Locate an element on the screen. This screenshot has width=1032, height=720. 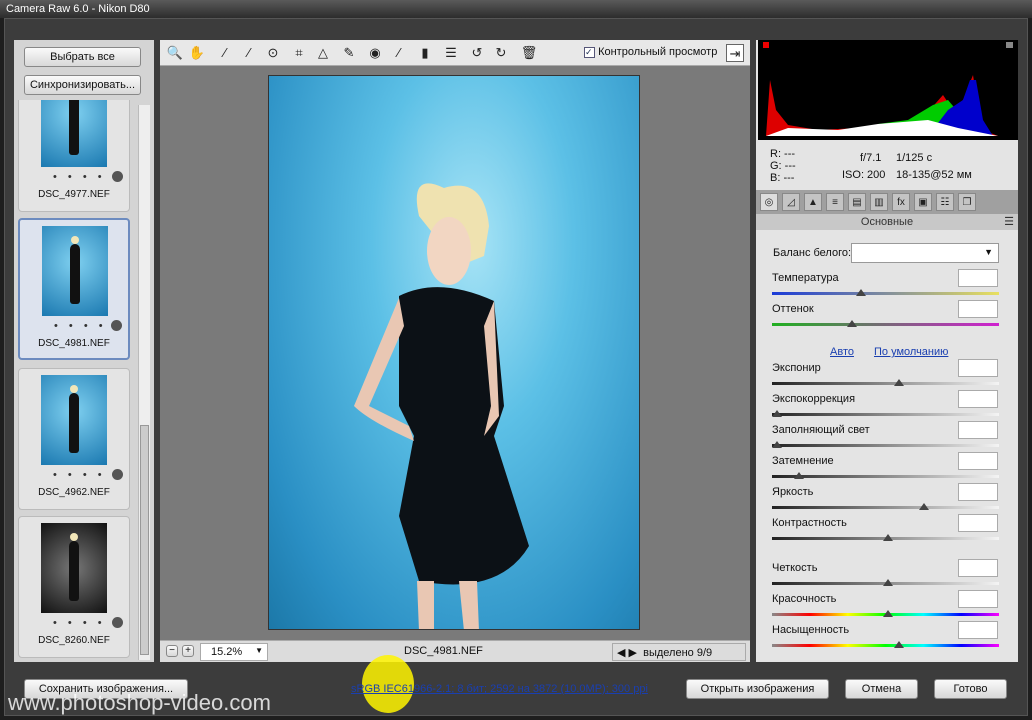
rotate-left-icon: ↺ is located at coordinates (477, 53).